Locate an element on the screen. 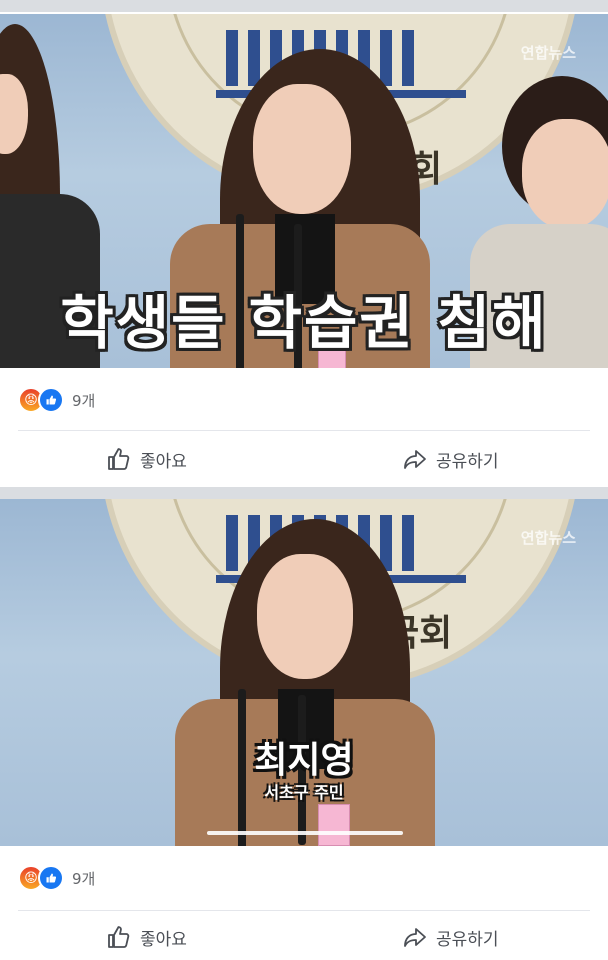 The image size is (608, 960). video-progress-bar is located at coordinates (305, 833).